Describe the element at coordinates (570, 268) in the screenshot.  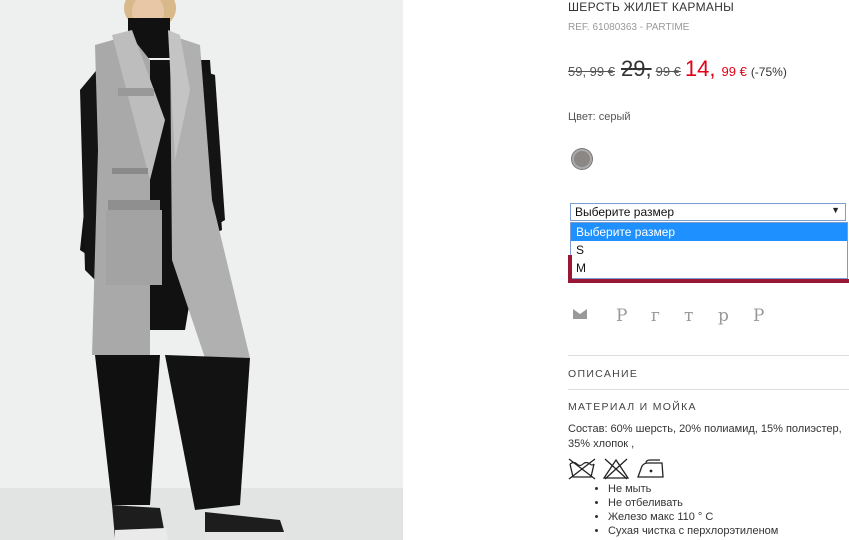
I see `add-to-cart-button-edge` at that location.